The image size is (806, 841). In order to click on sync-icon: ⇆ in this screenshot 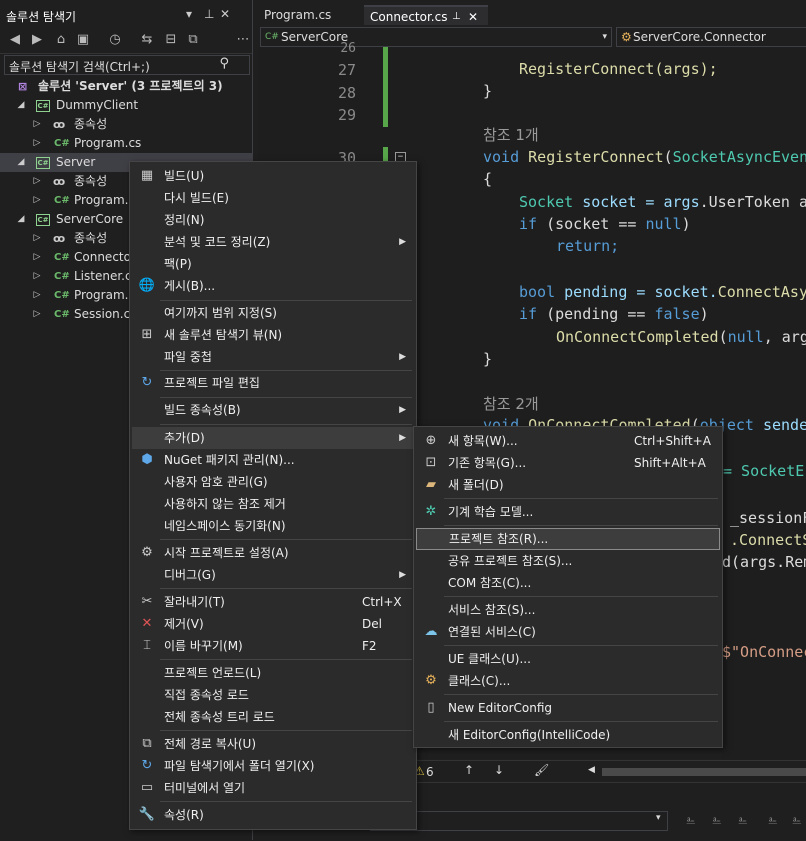, I will do `click(147, 40)`.